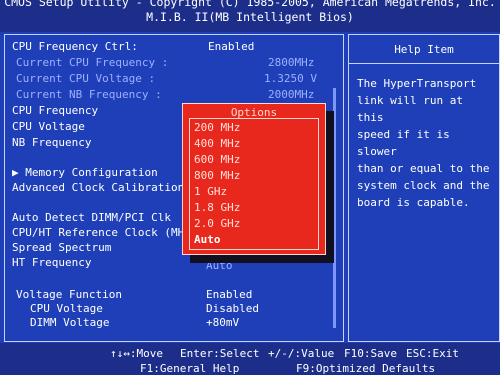  Describe the element at coordinates (210, 191) in the screenshot. I see `option-1ghz: 1 GHz` at that location.